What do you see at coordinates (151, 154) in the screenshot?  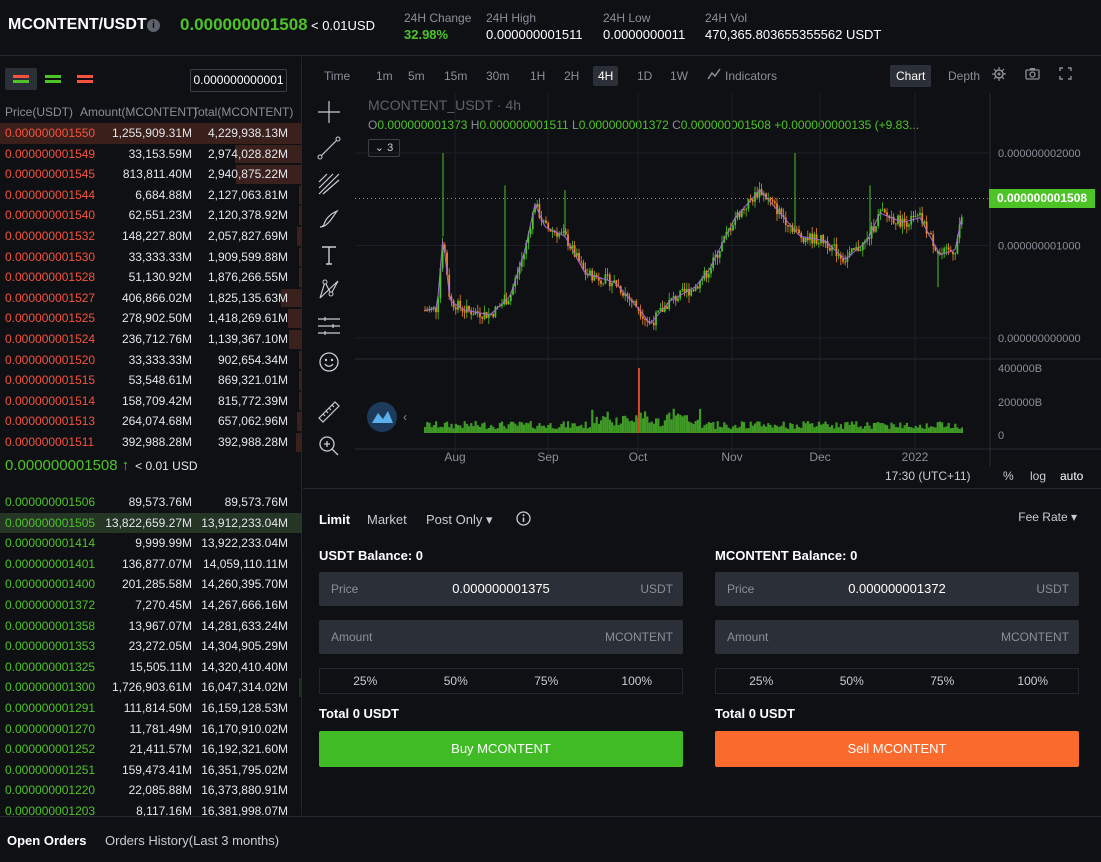 I see `orderbook-row: 0.000000001549 33,153.59M 2,974,028.82M` at bounding box center [151, 154].